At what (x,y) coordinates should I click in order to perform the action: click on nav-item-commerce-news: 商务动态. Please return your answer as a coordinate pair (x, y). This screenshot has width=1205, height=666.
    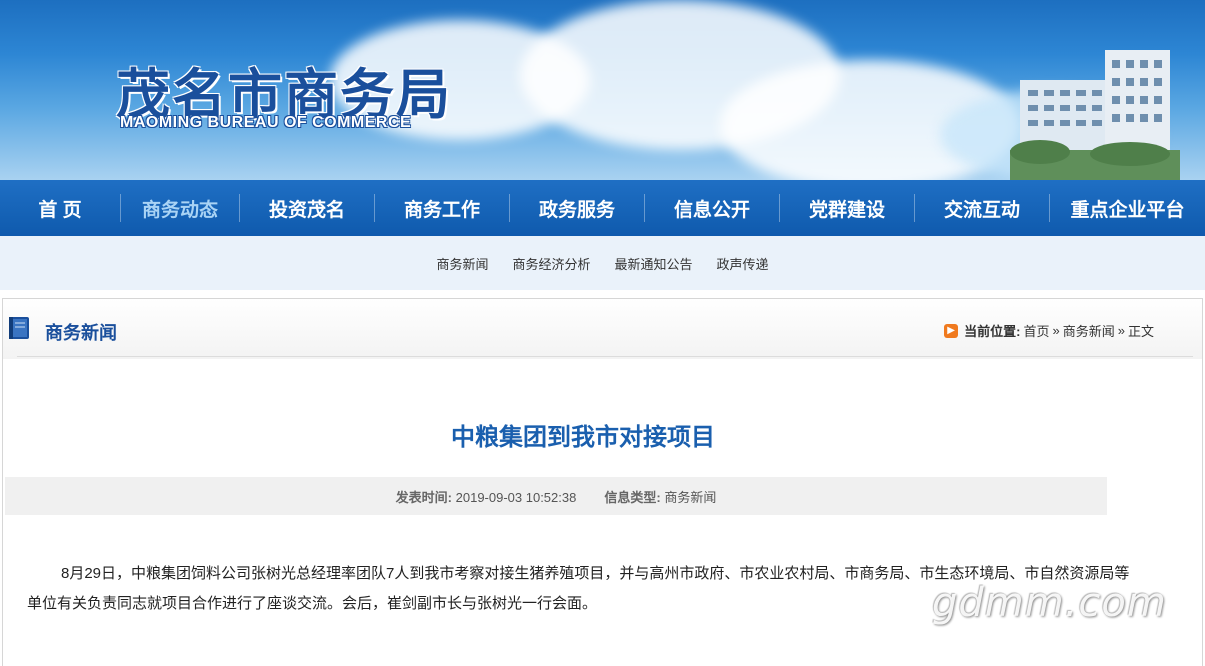
    Looking at the image, I should click on (180, 212).